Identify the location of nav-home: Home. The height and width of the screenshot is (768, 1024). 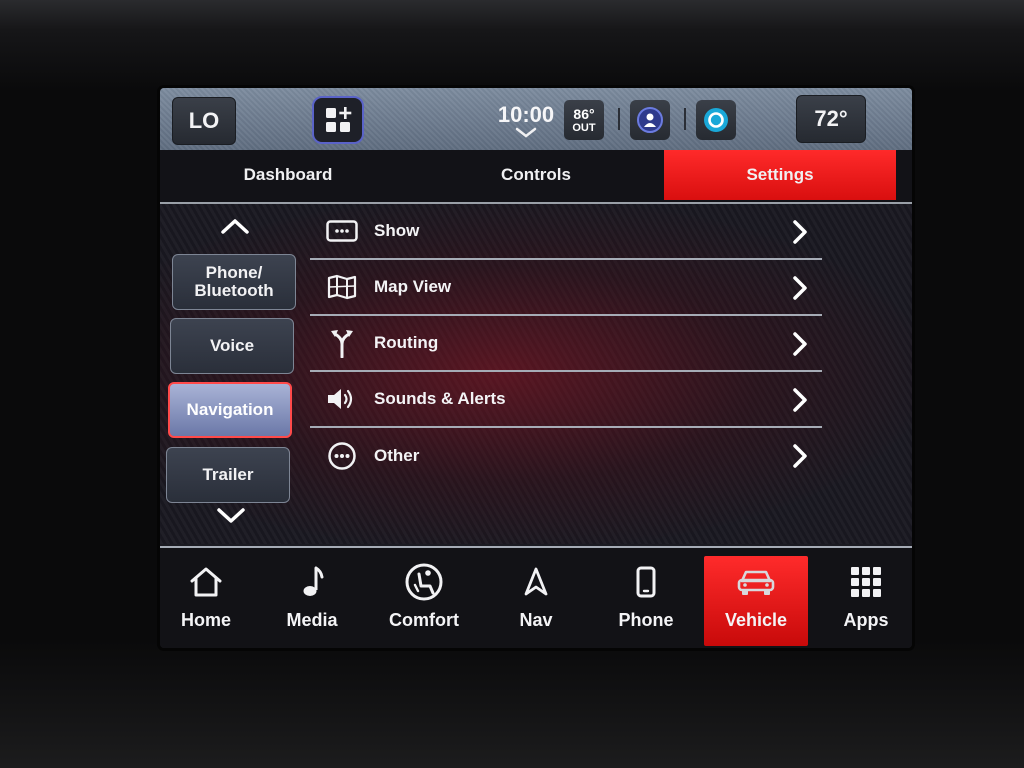
(209, 601).